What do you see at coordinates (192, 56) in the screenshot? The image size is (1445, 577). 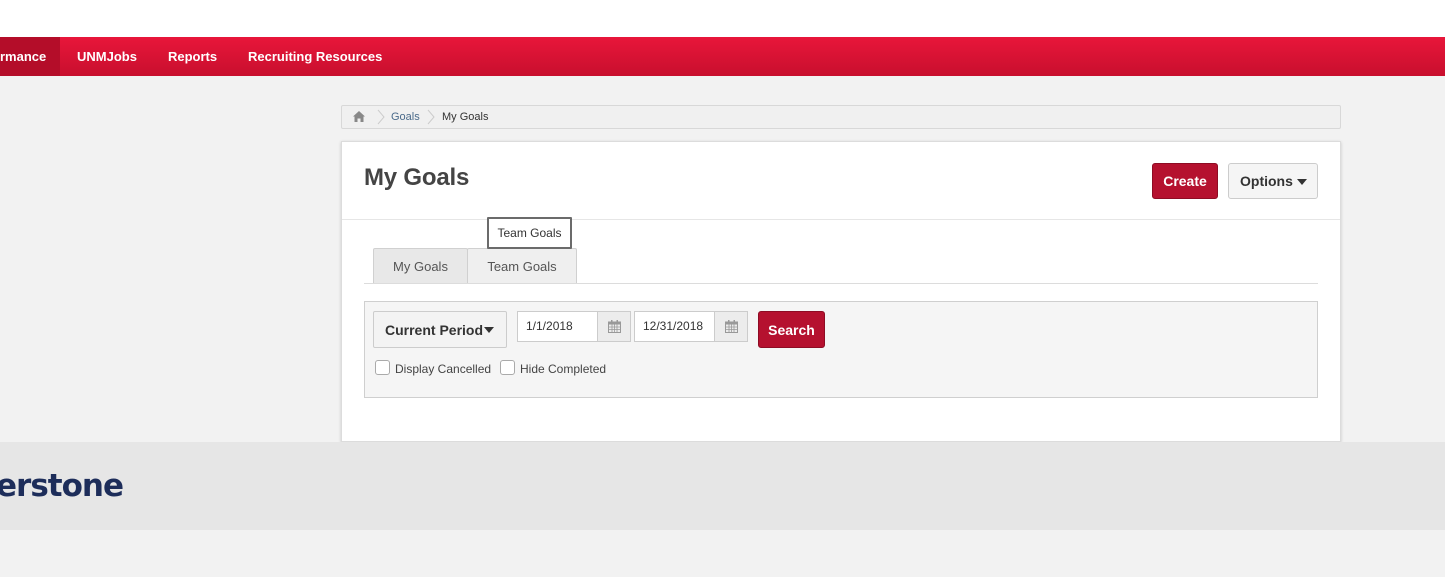 I see `nav-item-reports: Reports` at bounding box center [192, 56].